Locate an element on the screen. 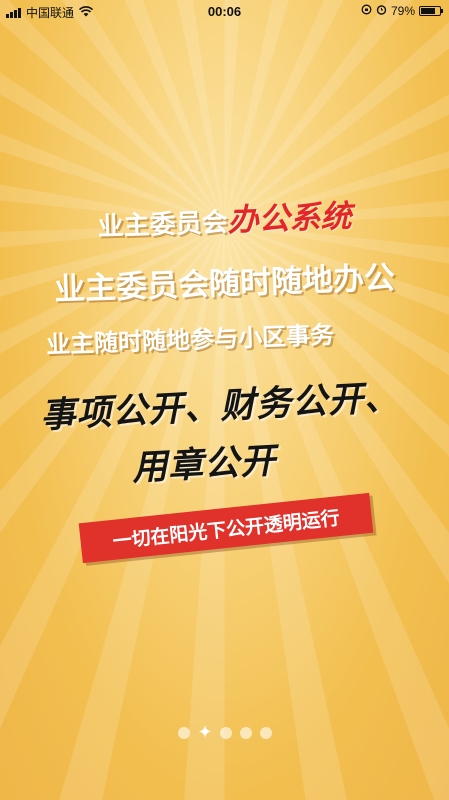  battery-icon is located at coordinates (431, 11).